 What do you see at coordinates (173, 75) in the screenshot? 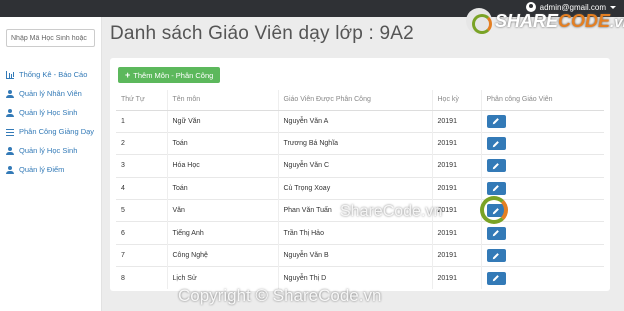
I see `add-button-label: Thêm Môn - Phân Công` at bounding box center [173, 75].